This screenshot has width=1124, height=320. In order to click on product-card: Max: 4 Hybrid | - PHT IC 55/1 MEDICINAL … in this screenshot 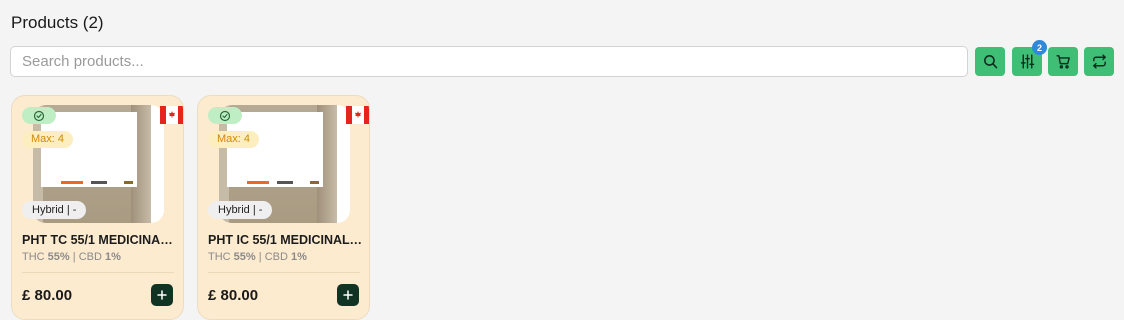, I will do `click(283, 207)`.